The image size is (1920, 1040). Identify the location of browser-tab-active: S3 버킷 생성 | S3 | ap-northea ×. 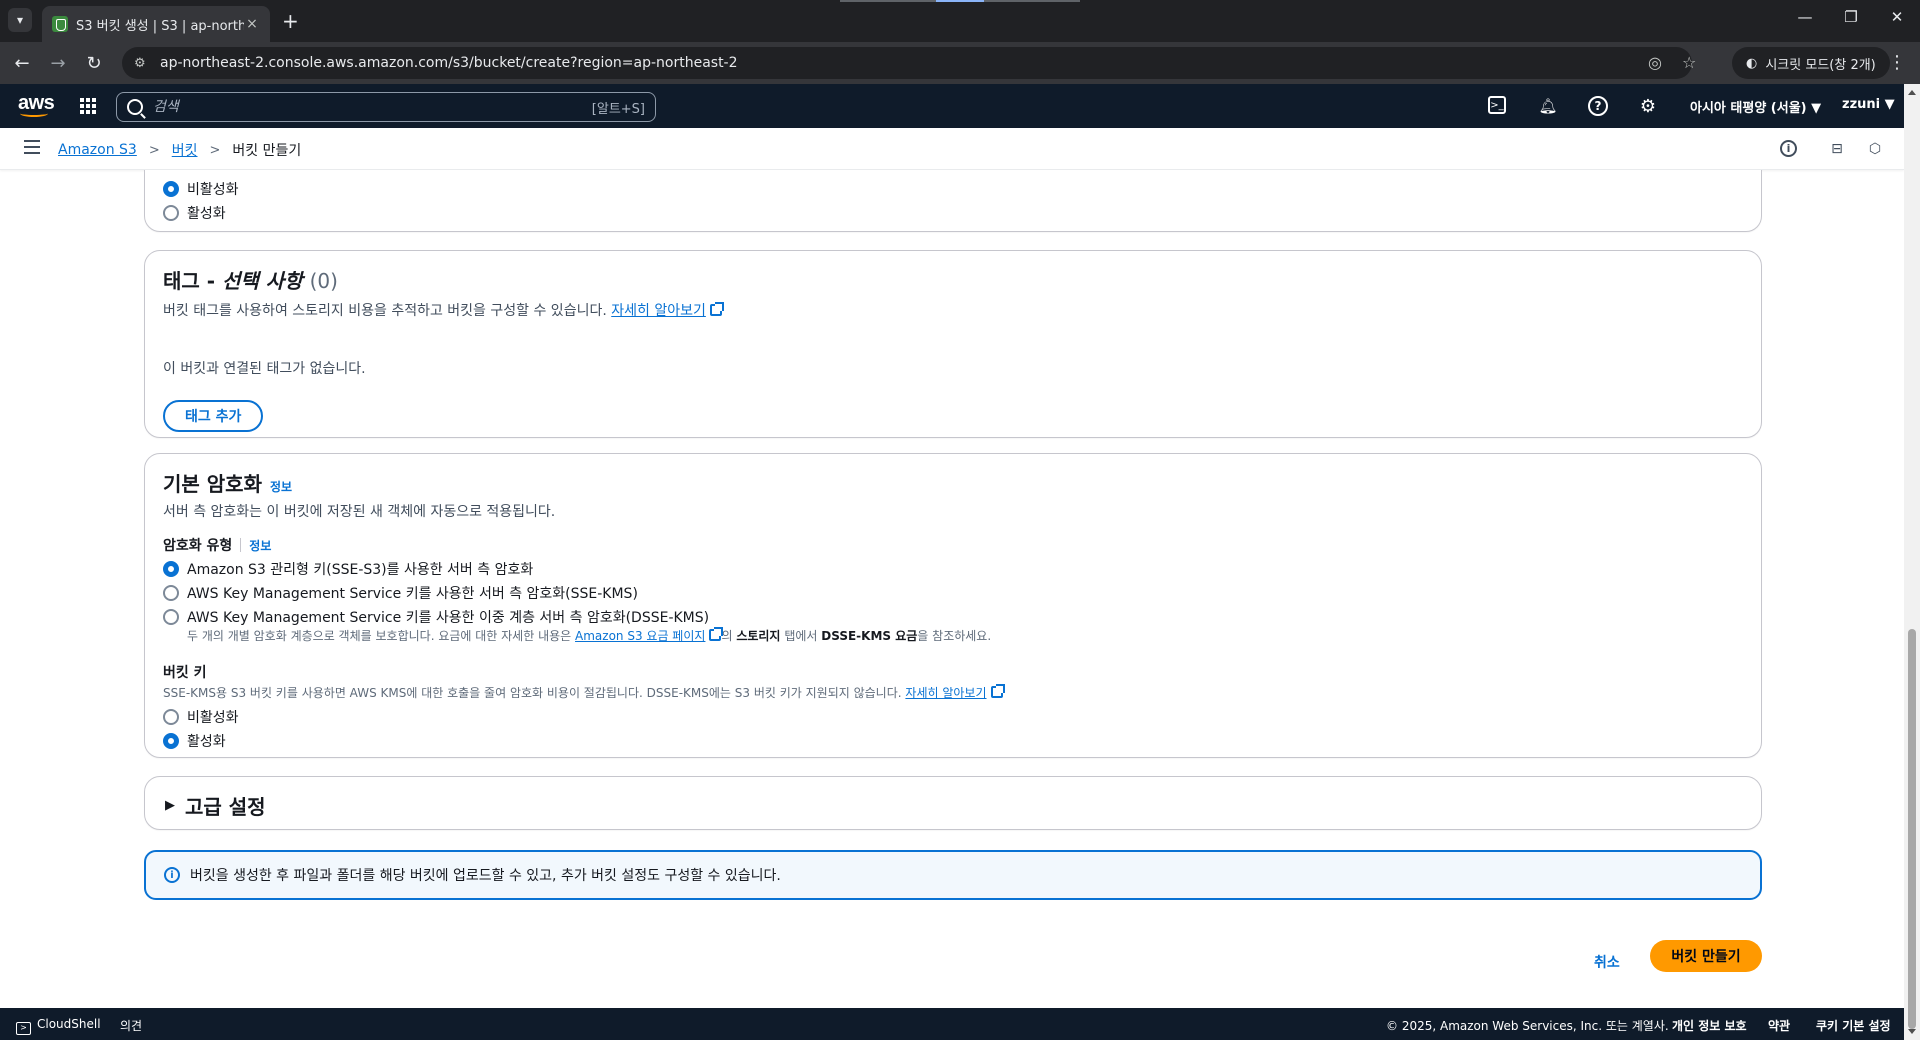
(156, 24).